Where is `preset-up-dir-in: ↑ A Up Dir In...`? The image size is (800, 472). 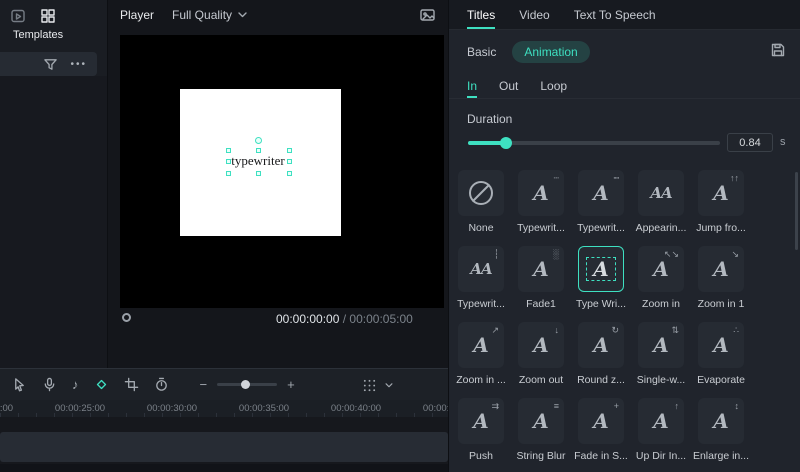
preset-up-dir-in: ↑ A Up Dir In... is located at coordinates (661, 435).